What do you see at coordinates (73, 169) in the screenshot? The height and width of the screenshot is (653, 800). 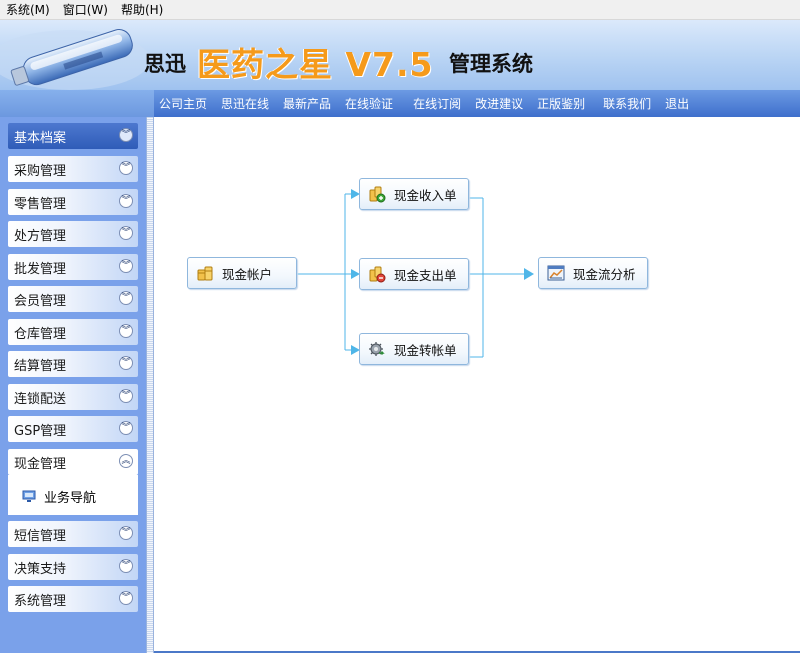 I see `sidebar-item-purchase: 采购管理 ︾` at bounding box center [73, 169].